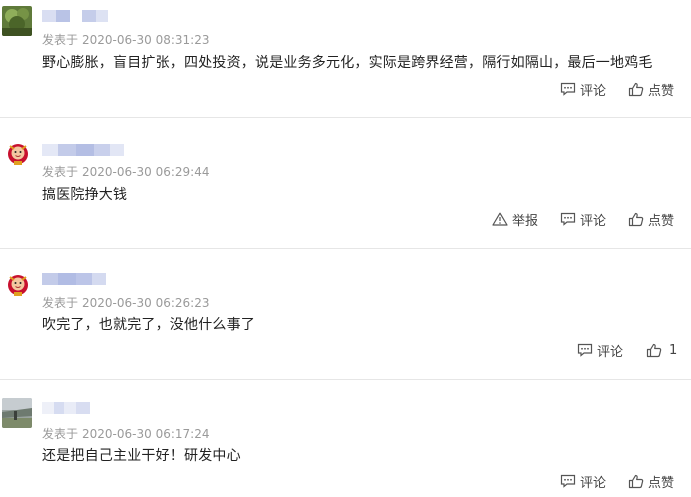  I want to click on comment-text: 还是把自己主业干好！研发中心, so click(141, 456).